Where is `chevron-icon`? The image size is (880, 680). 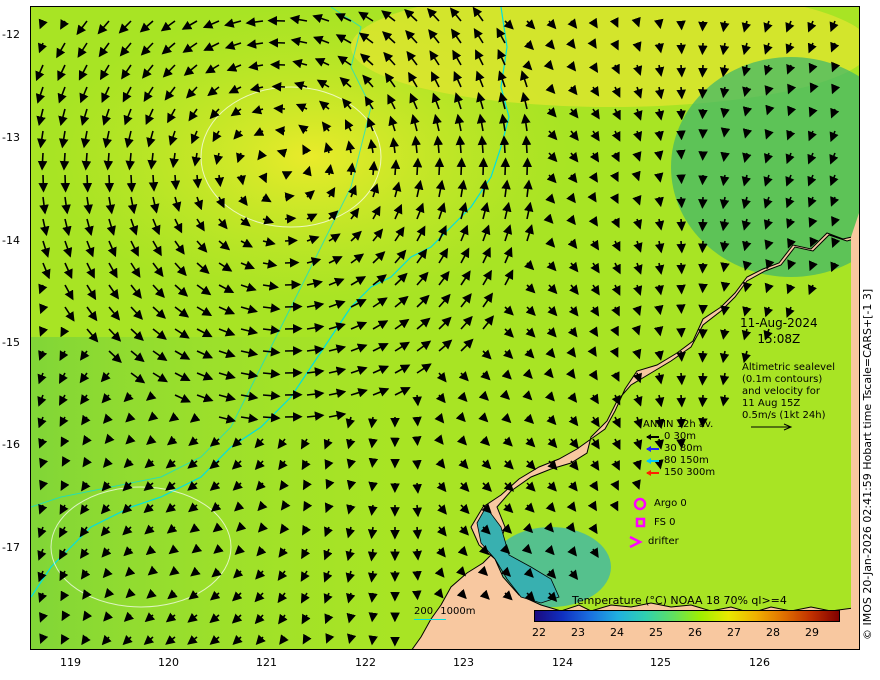 chevron-icon is located at coordinates (636, 541).